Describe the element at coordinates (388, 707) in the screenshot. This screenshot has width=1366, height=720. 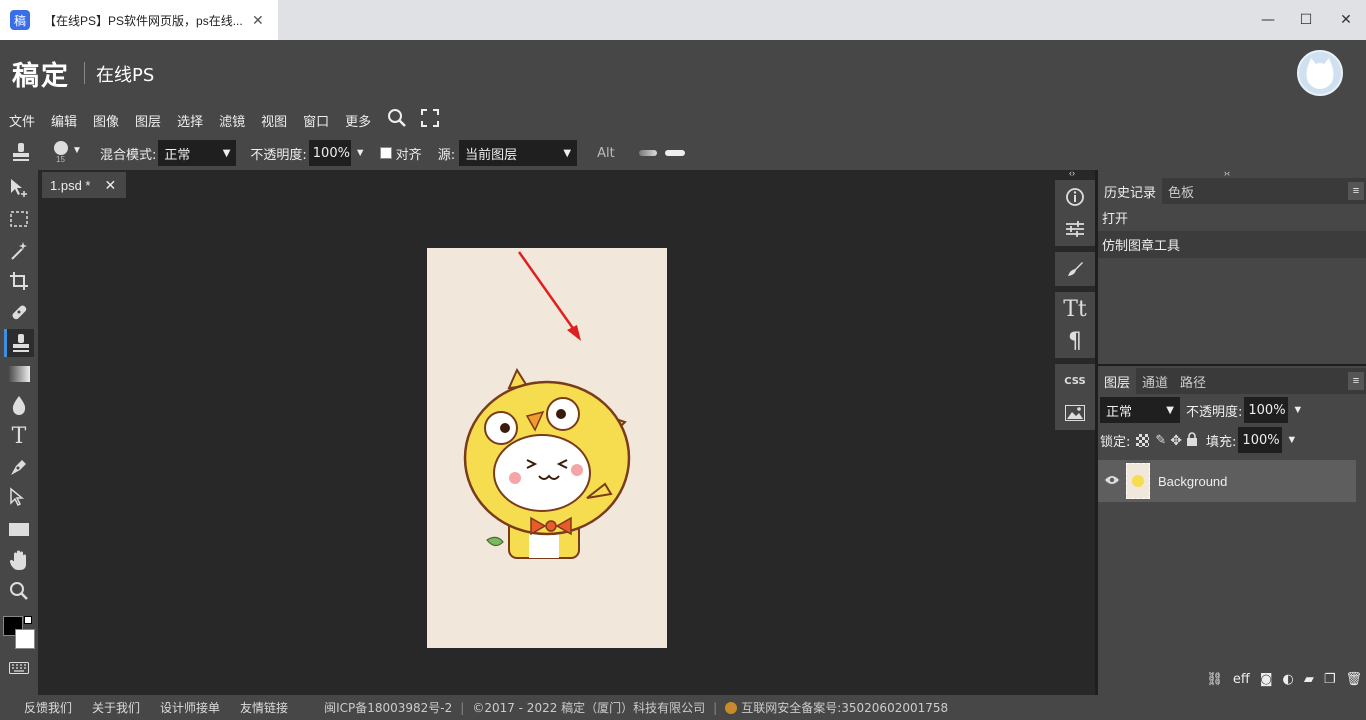
I see `footer-icp: 闽ICP备18003982号-2` at that location.